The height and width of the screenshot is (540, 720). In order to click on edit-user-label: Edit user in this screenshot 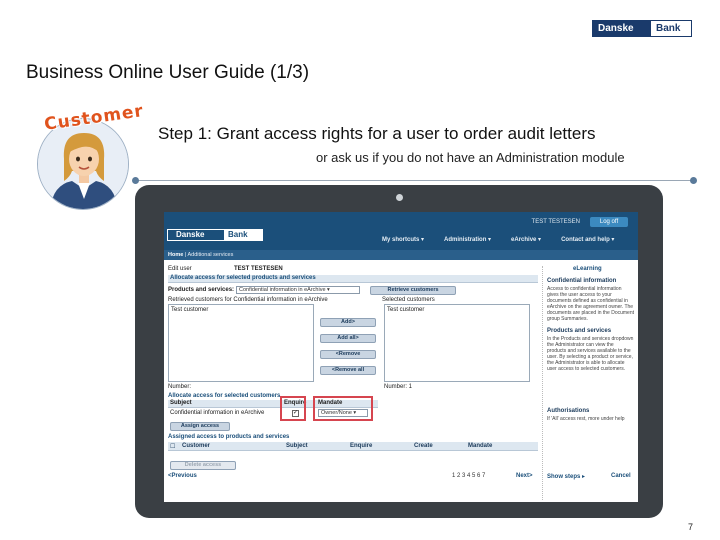, I will do `click(180, 269)`.